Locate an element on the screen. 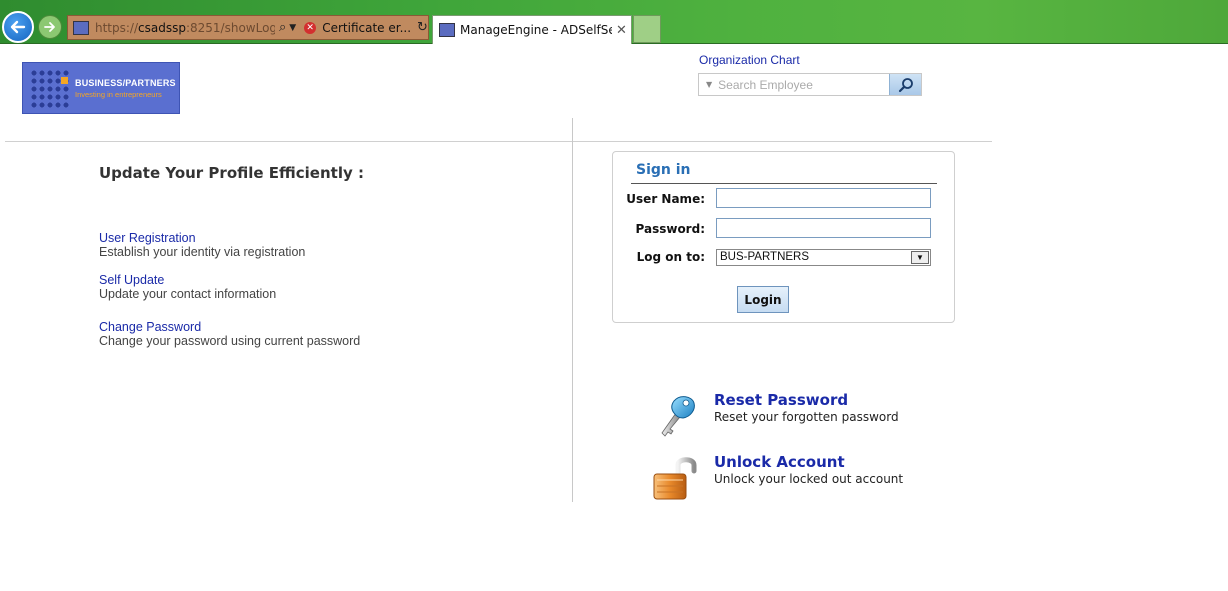  error-icon: ✕ is located at coordinates (310, 27).